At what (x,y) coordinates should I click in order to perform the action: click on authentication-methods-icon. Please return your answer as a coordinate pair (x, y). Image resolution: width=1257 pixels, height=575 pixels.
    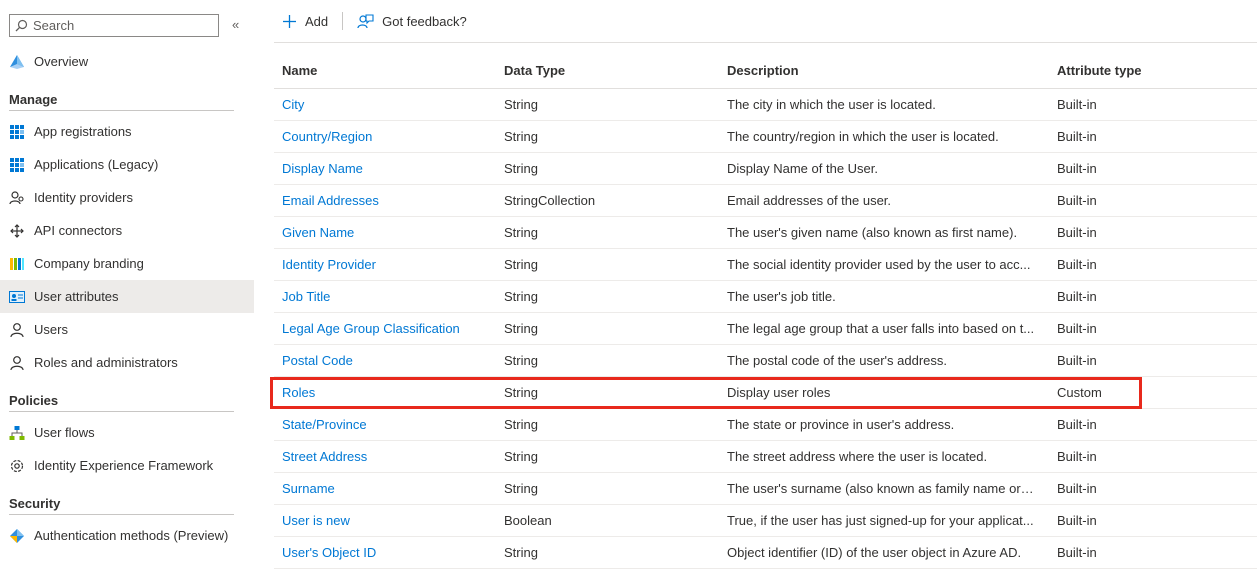
    Looking at the image, I should click on (17, 536).